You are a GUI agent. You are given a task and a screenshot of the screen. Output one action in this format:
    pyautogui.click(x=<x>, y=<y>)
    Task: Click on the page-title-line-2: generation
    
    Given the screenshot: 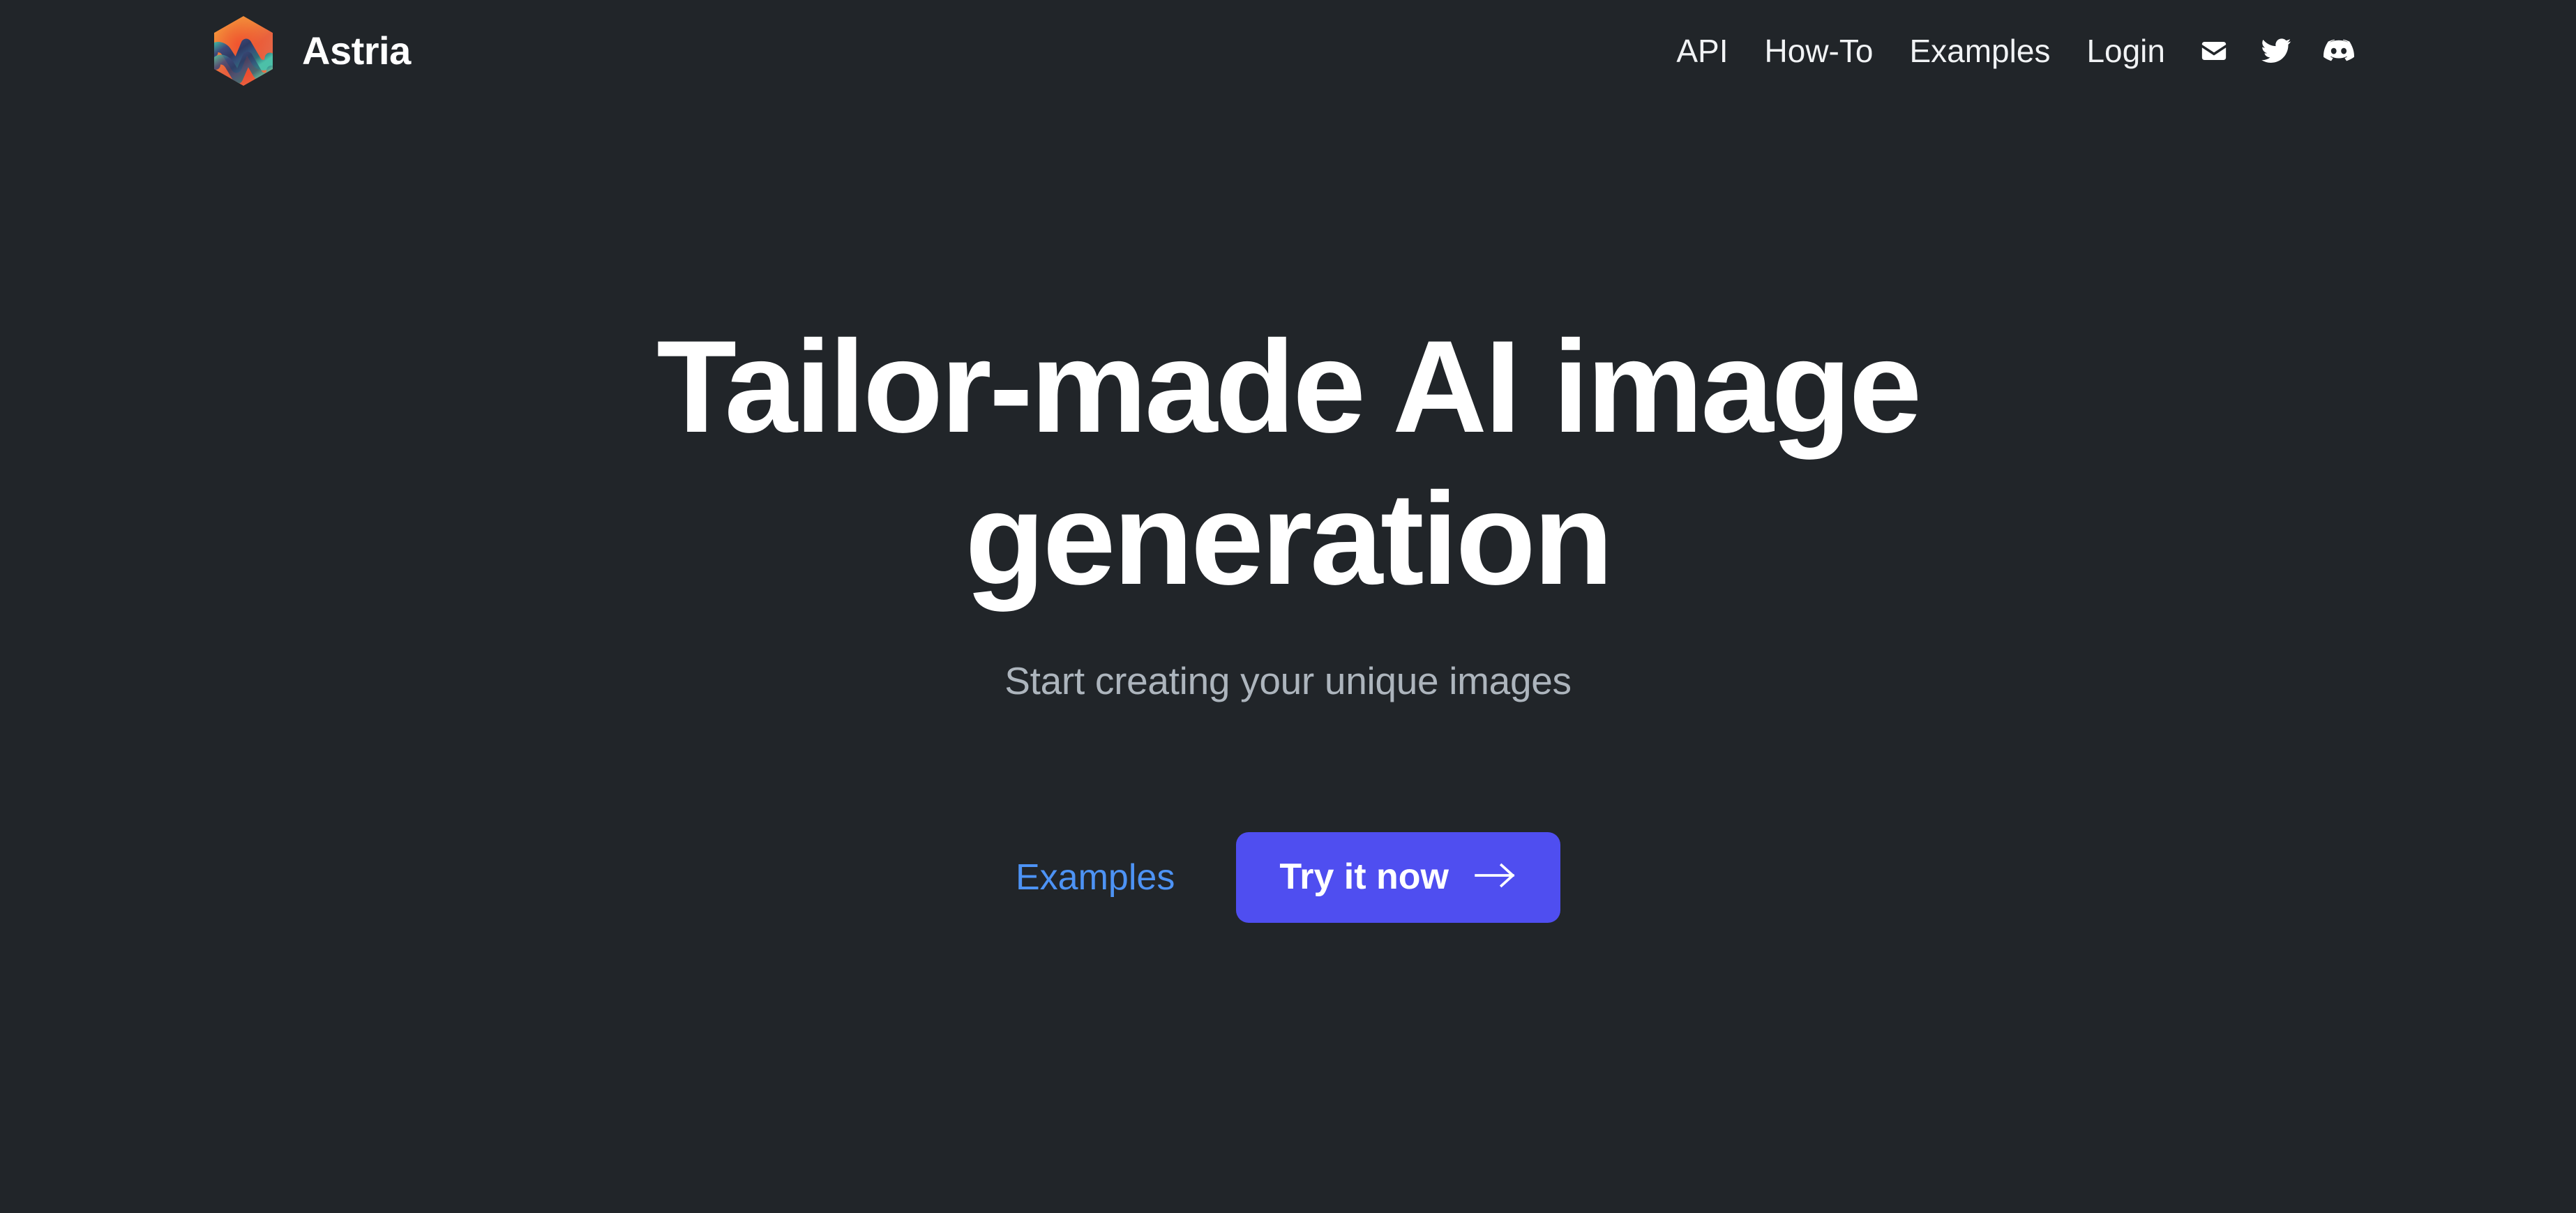 What is the action you would take?
    pyautogui.click(x=1289, y=539)
    